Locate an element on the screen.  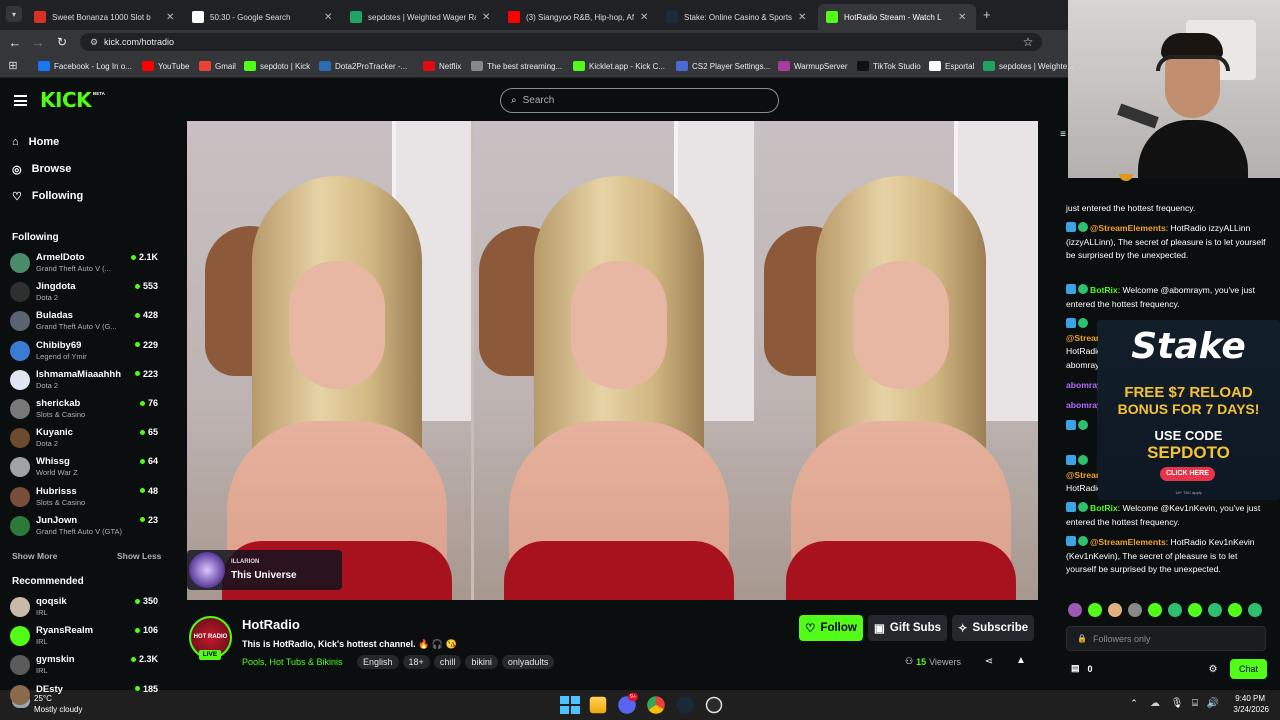
promo-cta-button: CLICK HERE is located at coordinates (1187, 474).